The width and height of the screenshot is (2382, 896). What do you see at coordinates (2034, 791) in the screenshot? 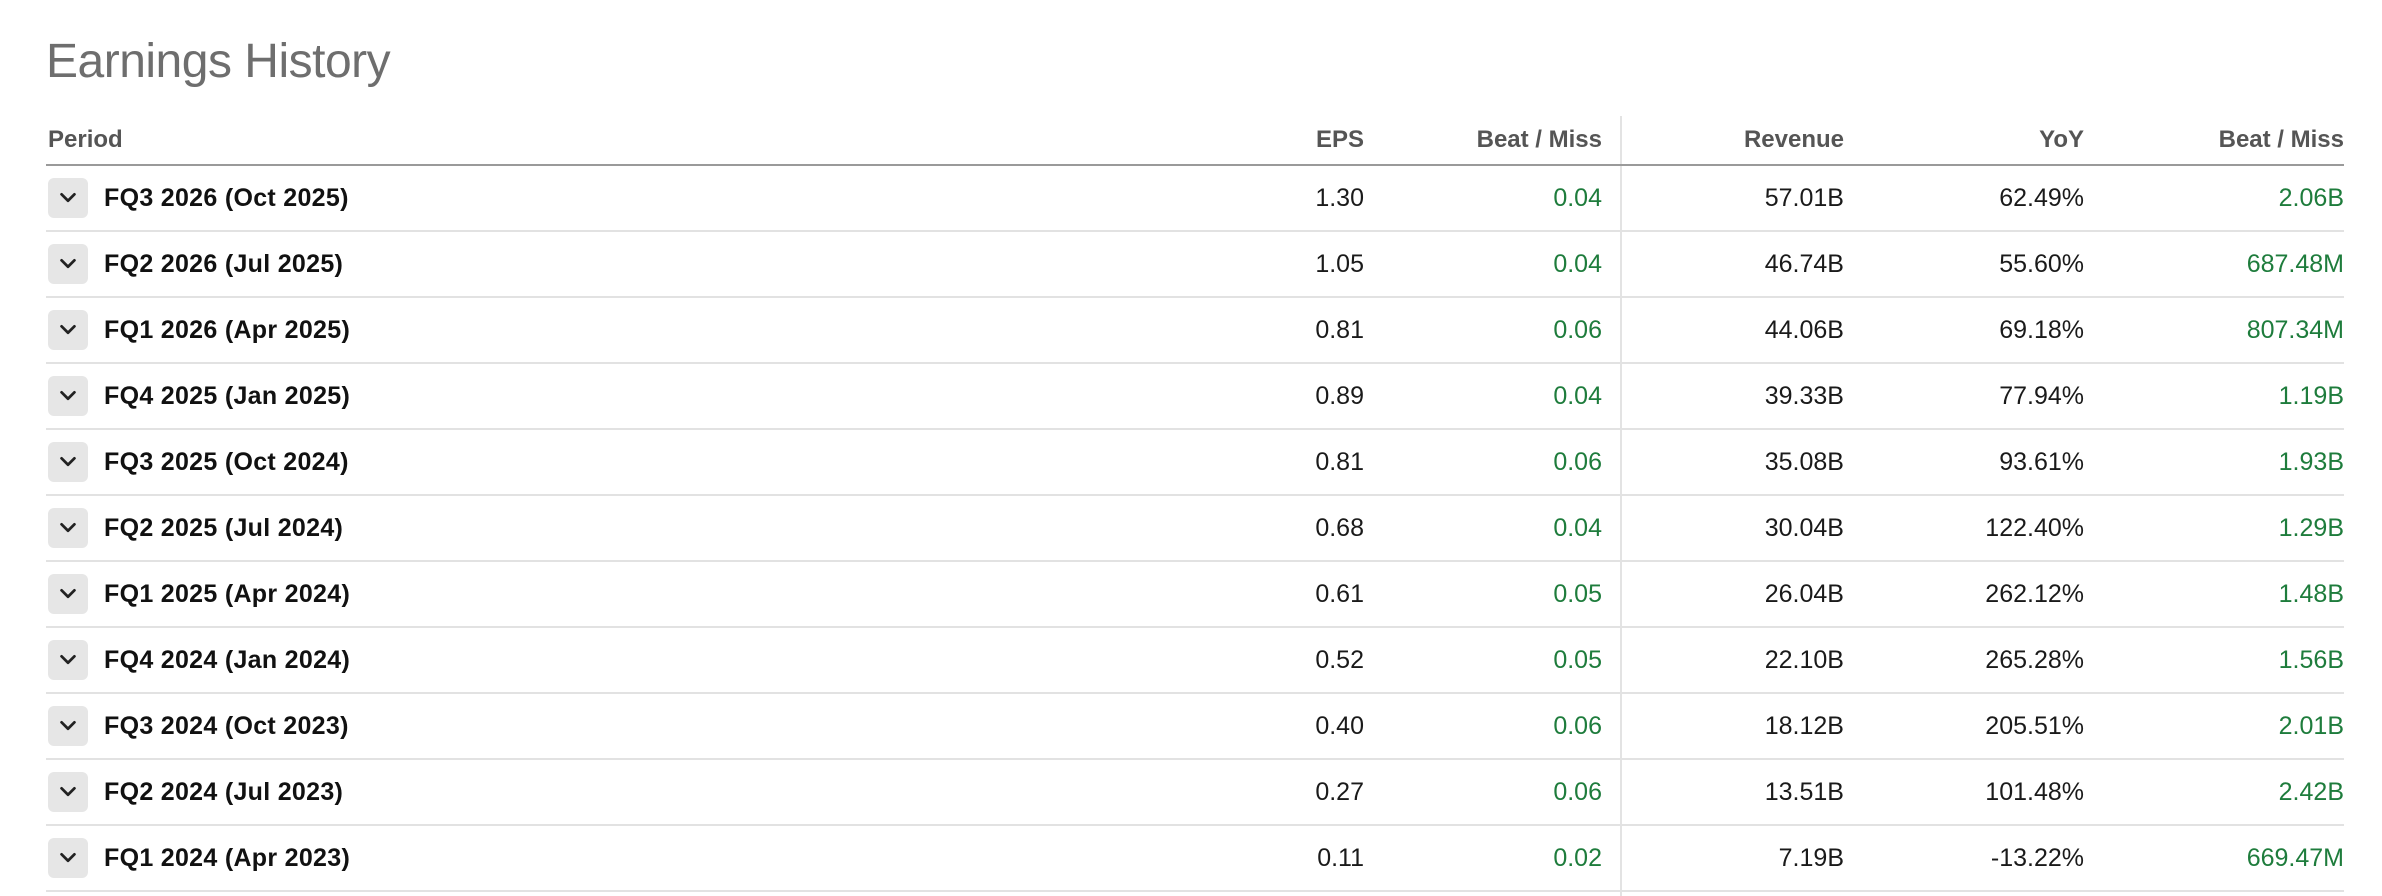
I see `yoy-value: 101.48%` at bounding box center [2034, 791].